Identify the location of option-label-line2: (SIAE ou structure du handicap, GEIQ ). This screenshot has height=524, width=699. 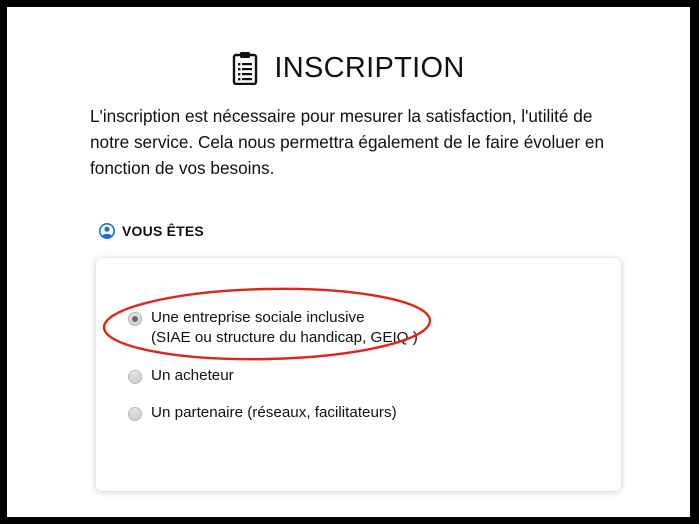
(284, 337).